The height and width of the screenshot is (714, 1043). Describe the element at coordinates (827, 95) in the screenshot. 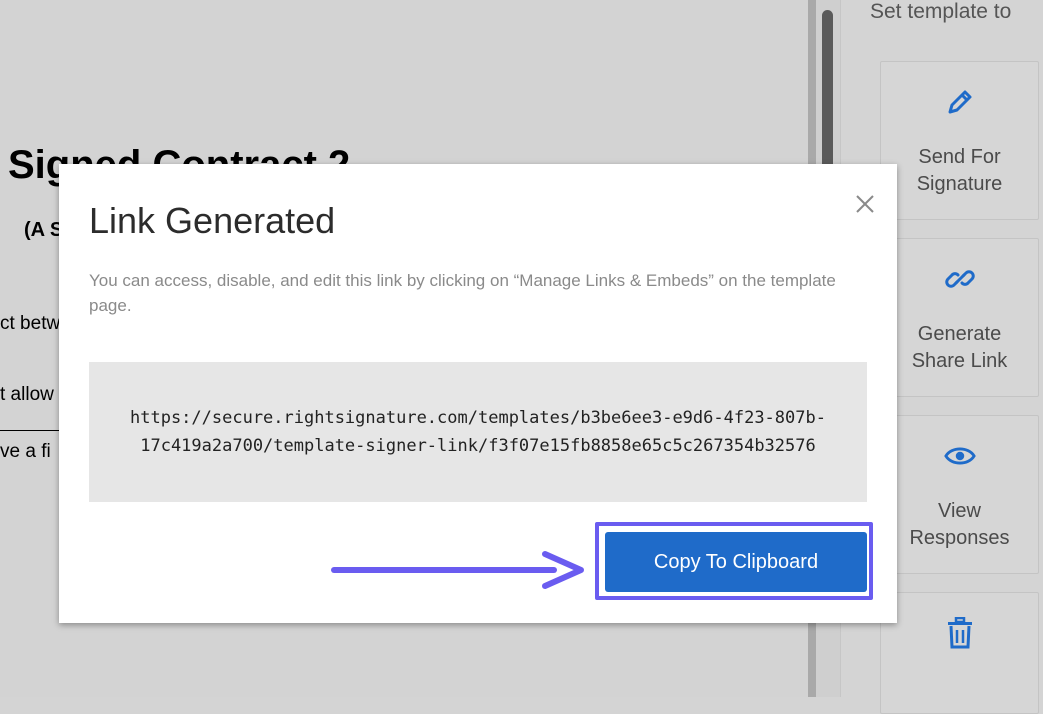

I see `scrollbar-thumb` at that location.